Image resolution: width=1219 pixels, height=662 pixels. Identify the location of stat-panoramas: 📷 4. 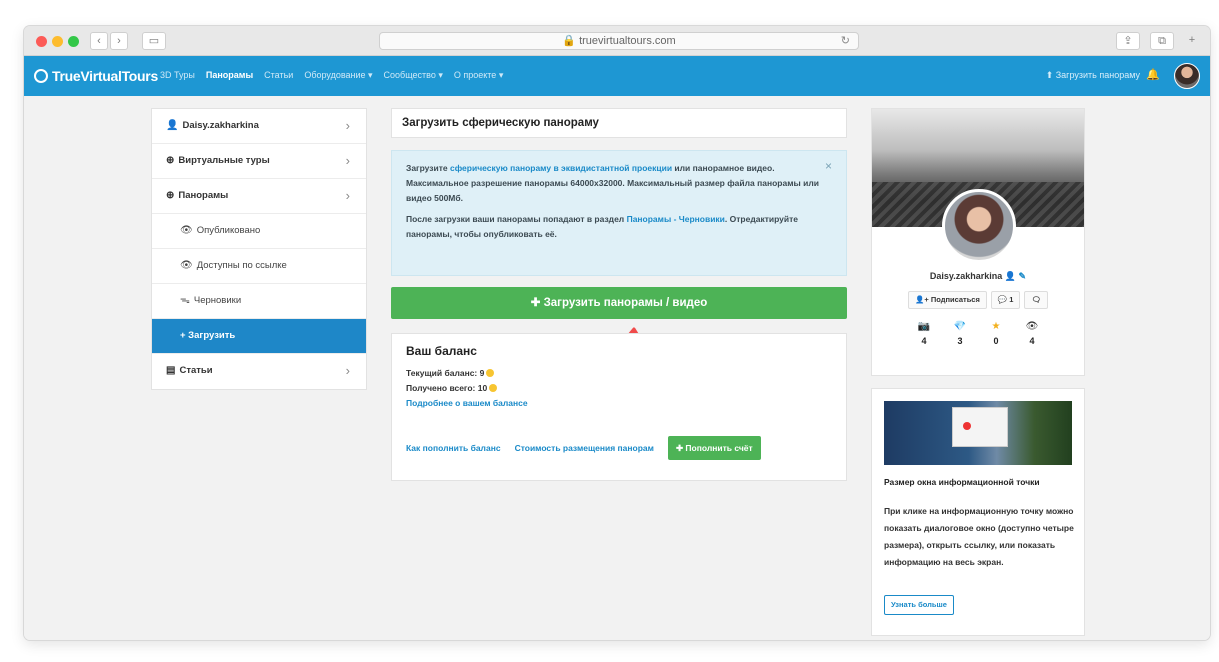
(924, 333).